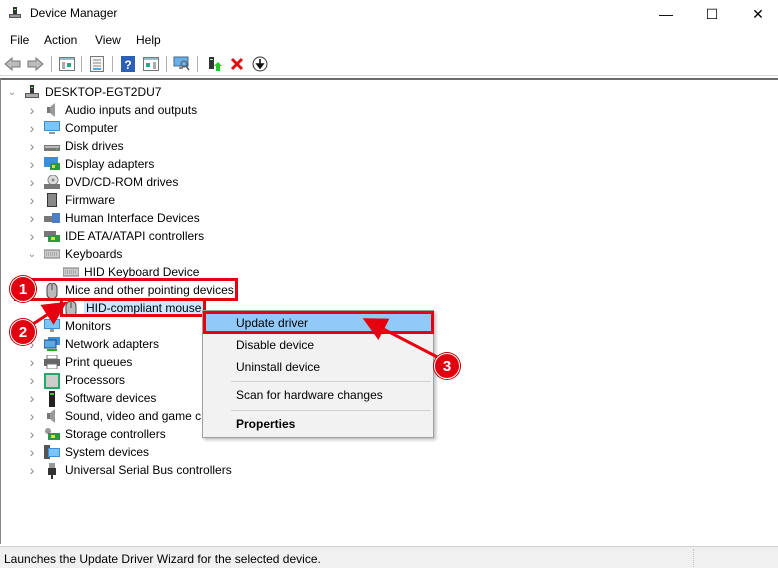  I want to click on tree-root-label: DESKTOP-EGT2DU7, so click(103, 92).